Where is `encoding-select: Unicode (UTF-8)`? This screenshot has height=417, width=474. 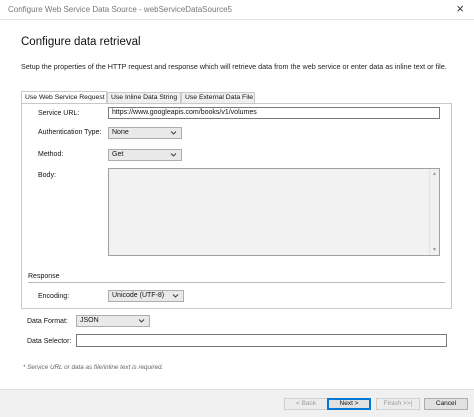
encoding-select: Unicode (UTF-8) is located at coordinates (146, 296).